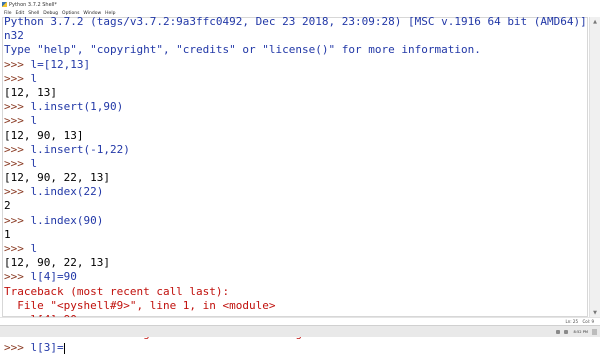 This screenshot has height=356, width=600. Describe the element at coordinates (296, 206) in the screenshot. I see `shell-line: 2` at that location.